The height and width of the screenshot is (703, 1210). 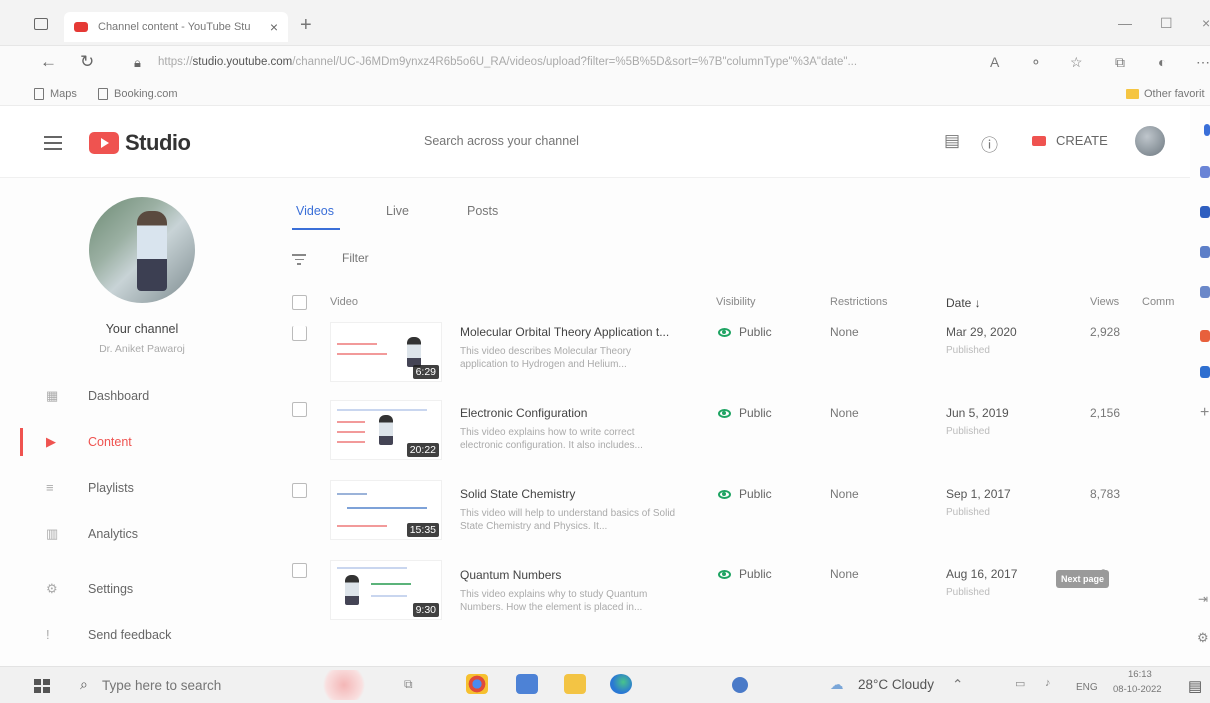 What do you see at coordinates (87, 62) in the screenshot?
I see `refresh-icon: ↻` at bounding box center [87, 62].